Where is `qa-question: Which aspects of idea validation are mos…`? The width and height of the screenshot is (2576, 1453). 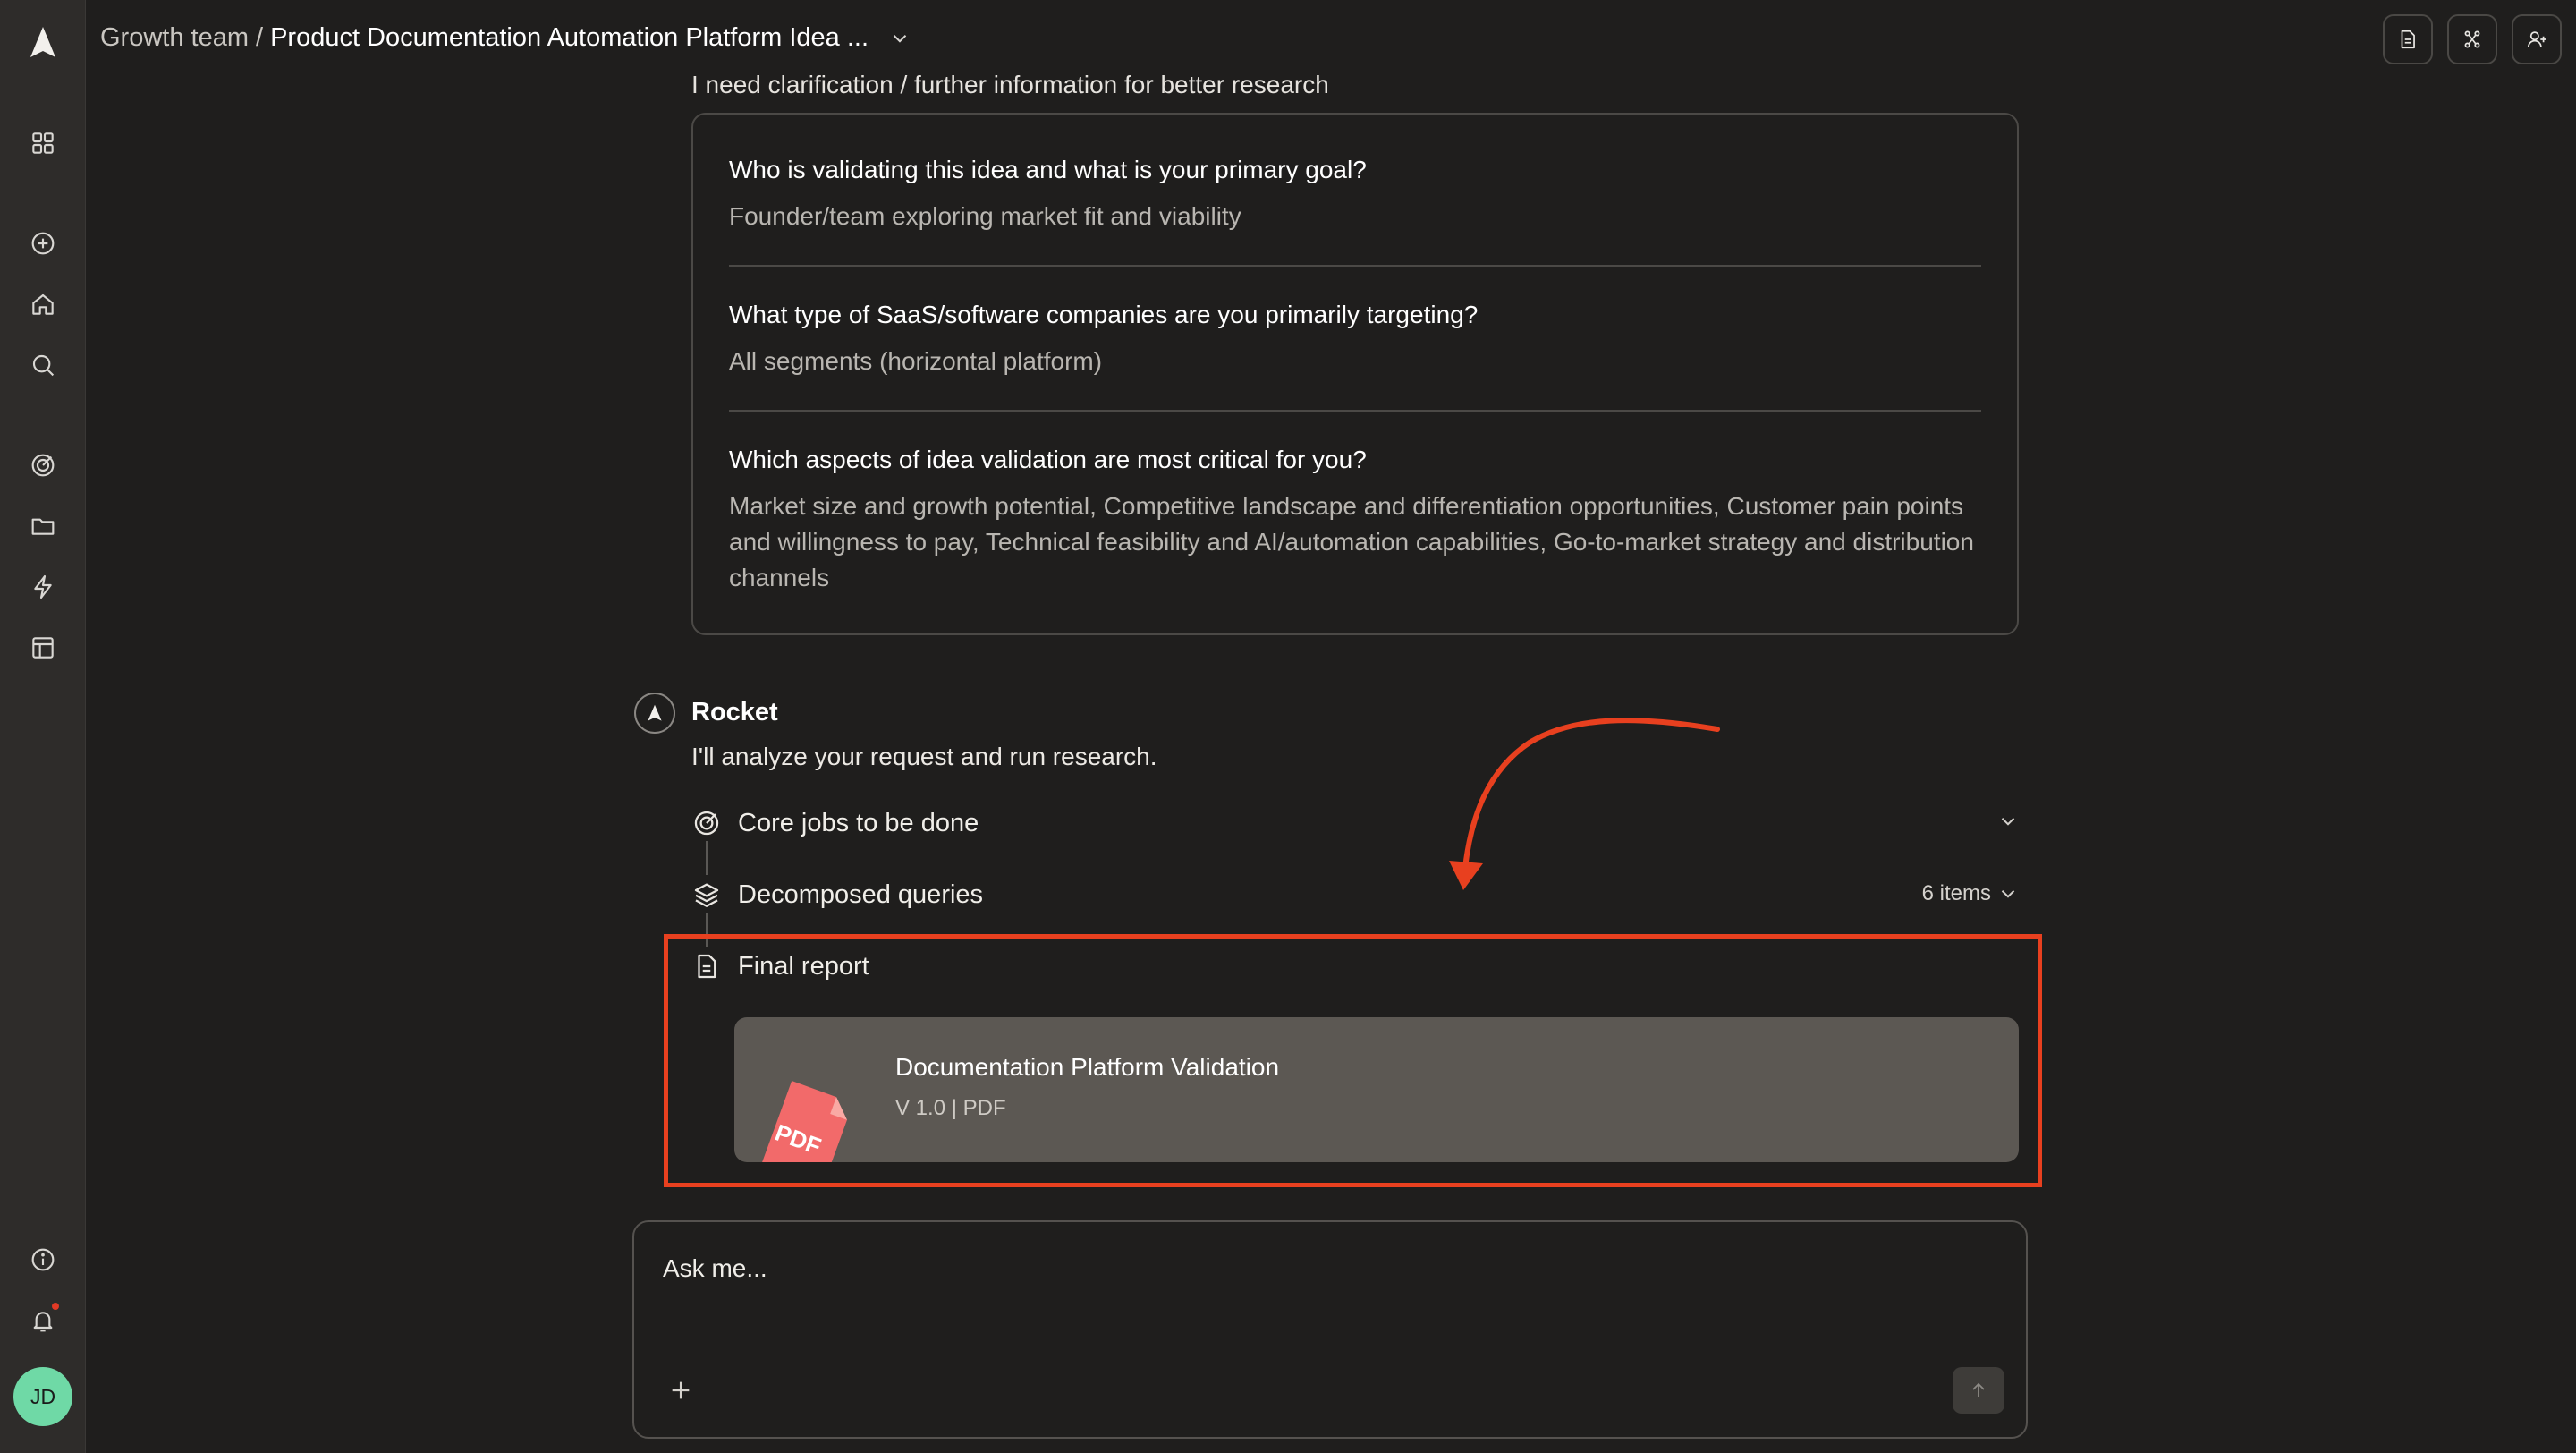
qa-question: Which aspects of idea validation are mos… is located at coordinates (1048, 459).